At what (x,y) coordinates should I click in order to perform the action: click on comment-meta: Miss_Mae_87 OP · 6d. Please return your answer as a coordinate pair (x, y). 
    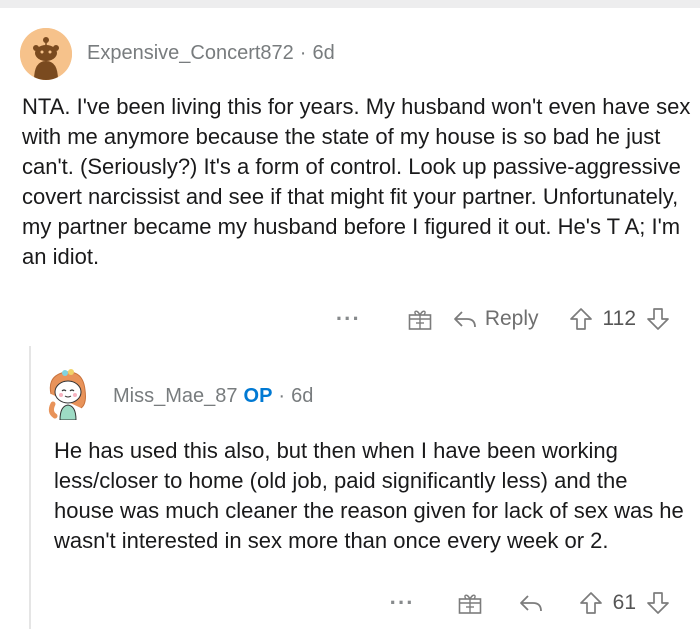
    Looking at the image, I should click on (213, 396).